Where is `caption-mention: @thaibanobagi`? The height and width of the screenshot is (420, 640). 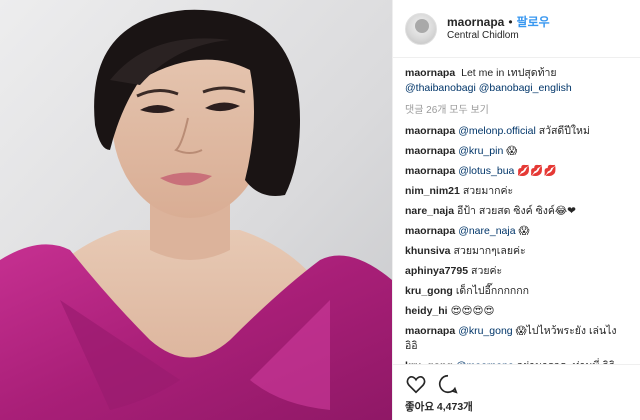
caption-mention: @thaibanobagi is located at coordinates (440, 88).